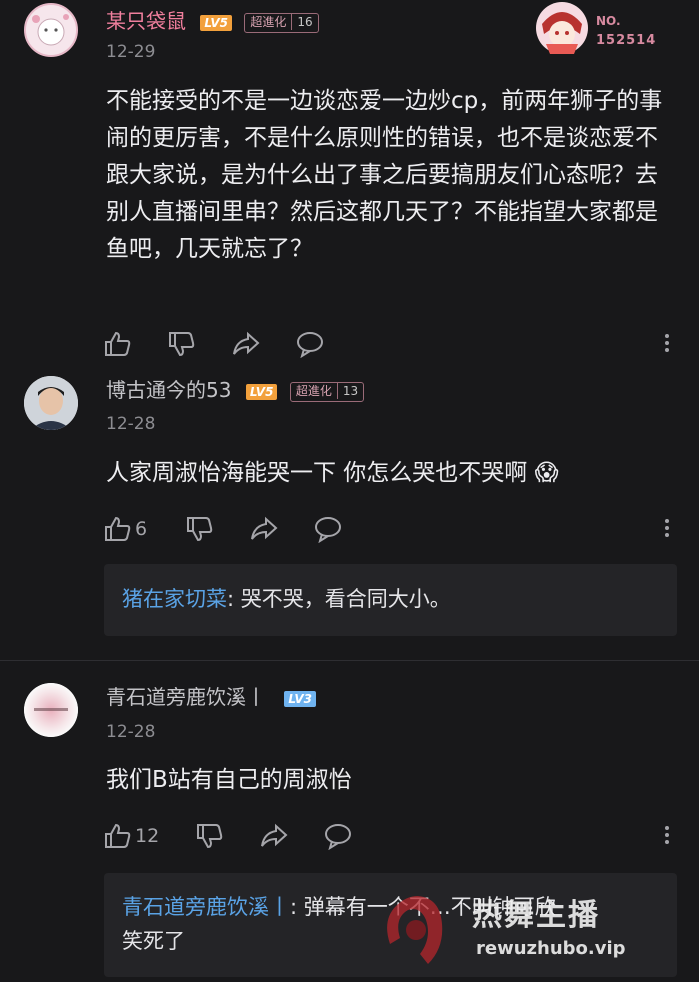 This screenshot has width=699, height=982. Describe the element at coordinates (609, 30) in the screenshot. I see `decoration-badge: NO. 152514` at that location.